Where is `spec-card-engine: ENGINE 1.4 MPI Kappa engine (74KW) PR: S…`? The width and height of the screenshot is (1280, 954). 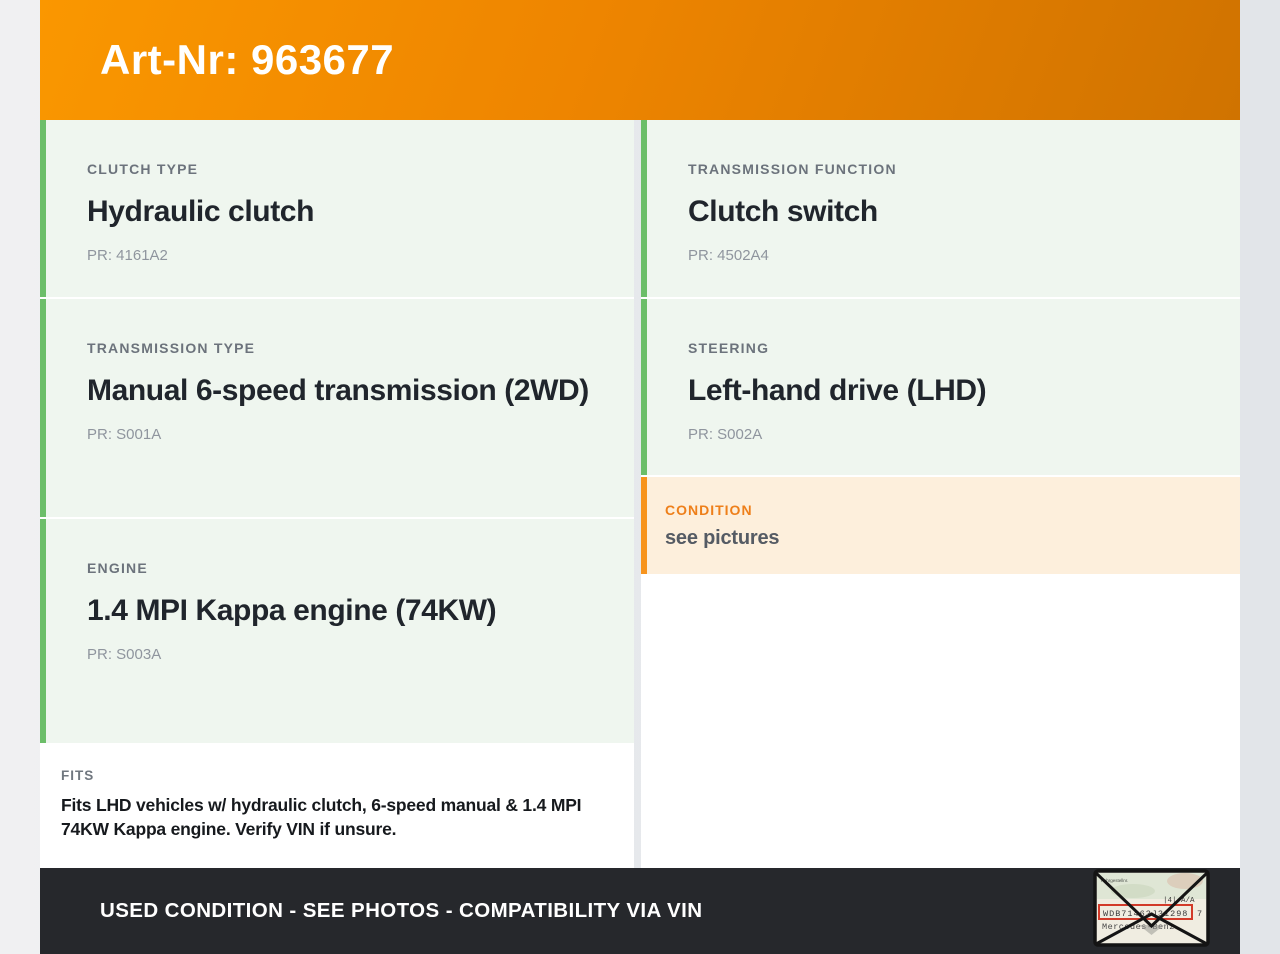 spec-card-engine: ENGINE 1.4 MPI Kappa engine (74KW) PR: S… is located at coordinates (337, 631).